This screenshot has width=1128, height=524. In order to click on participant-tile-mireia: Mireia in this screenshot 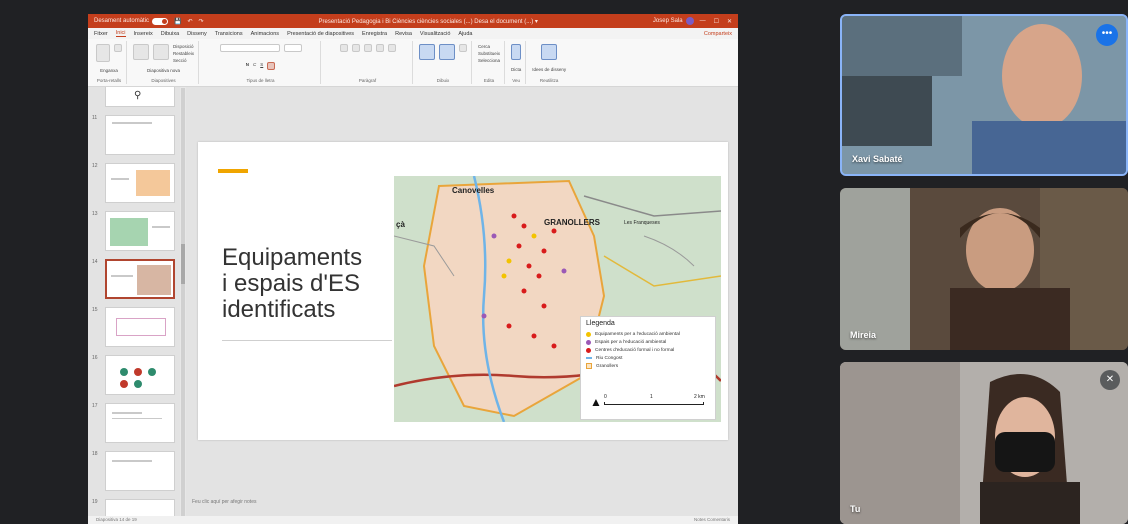, I will do `click(984, 269)`.